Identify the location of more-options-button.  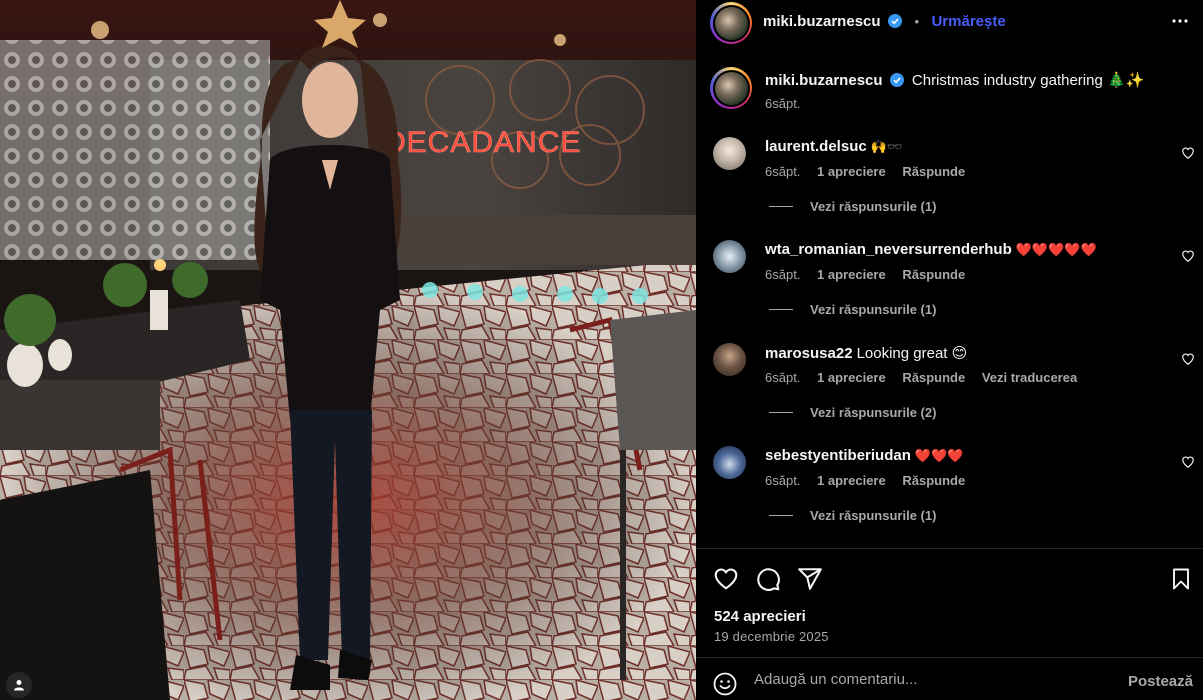
(1180, 23).